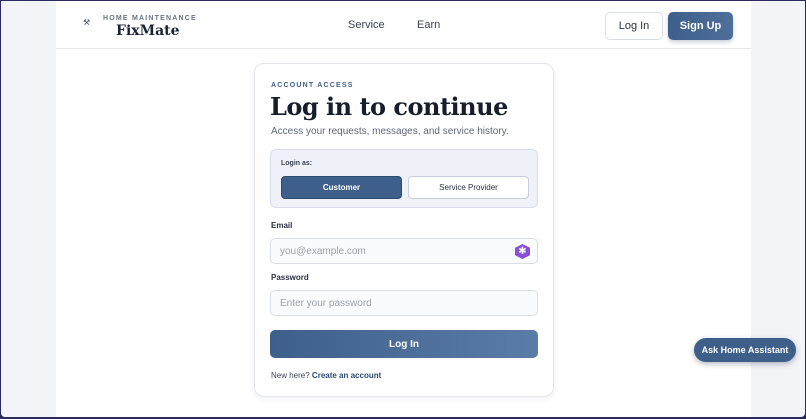 The height and width of the screenshot is (419, 806). I want to click on logo-icon: ⚒, so click(87, 23).